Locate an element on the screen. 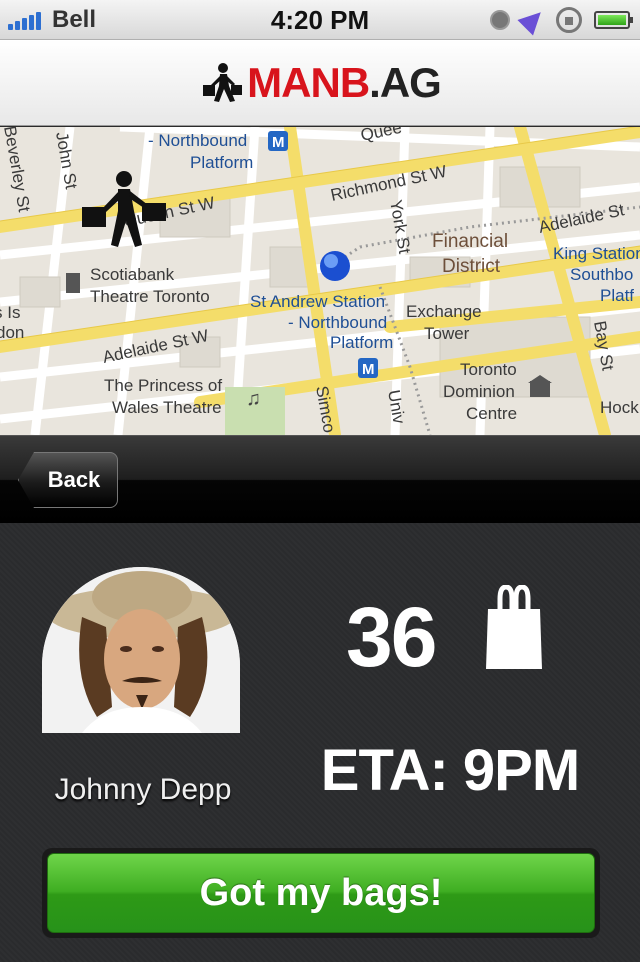  map-label: Scotiabank is located at coordinates (132, 274).